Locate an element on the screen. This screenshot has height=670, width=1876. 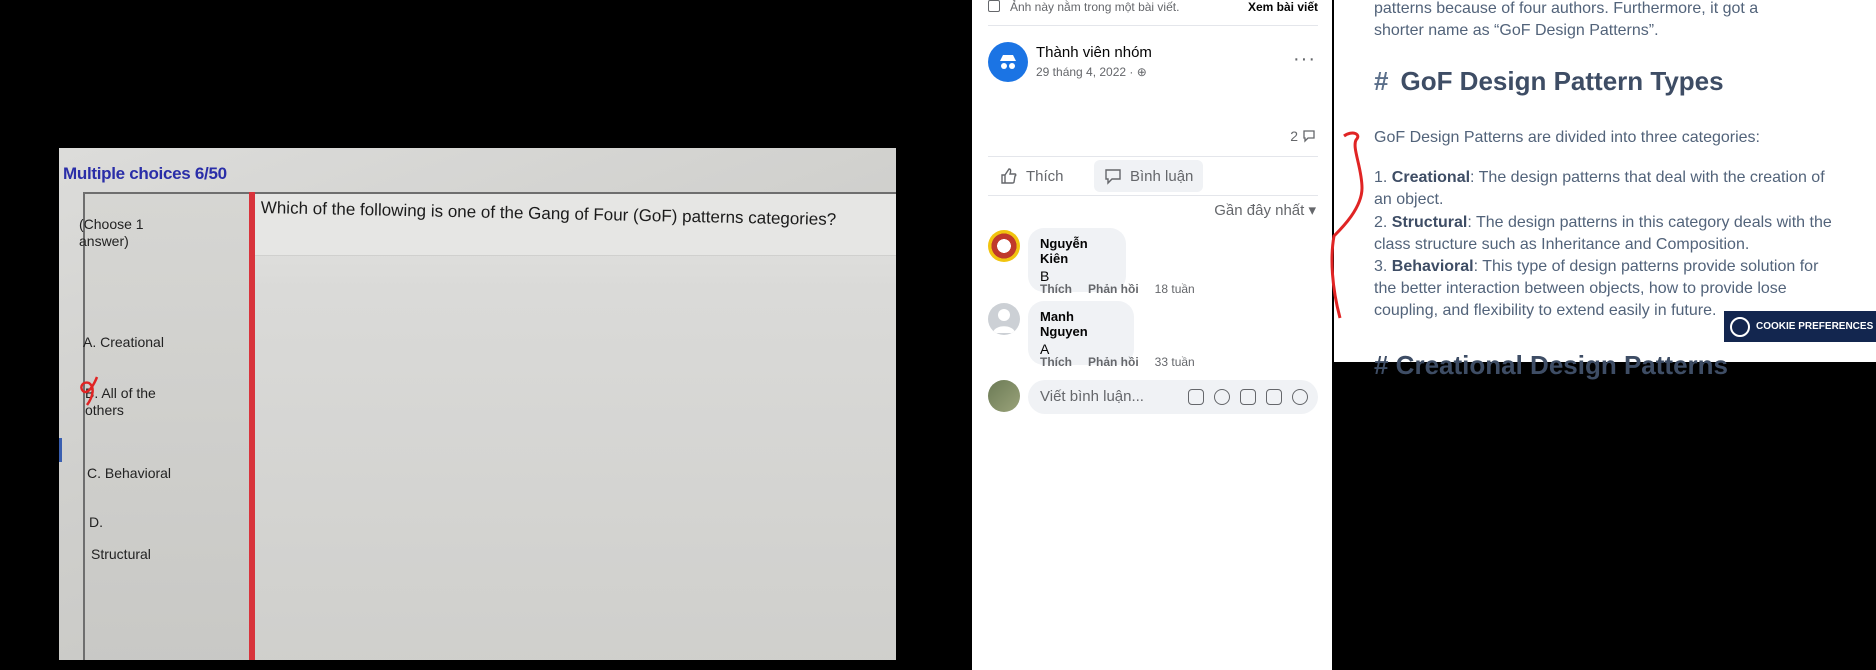
comment-count: 2 is located at coordinates (1303, 136).